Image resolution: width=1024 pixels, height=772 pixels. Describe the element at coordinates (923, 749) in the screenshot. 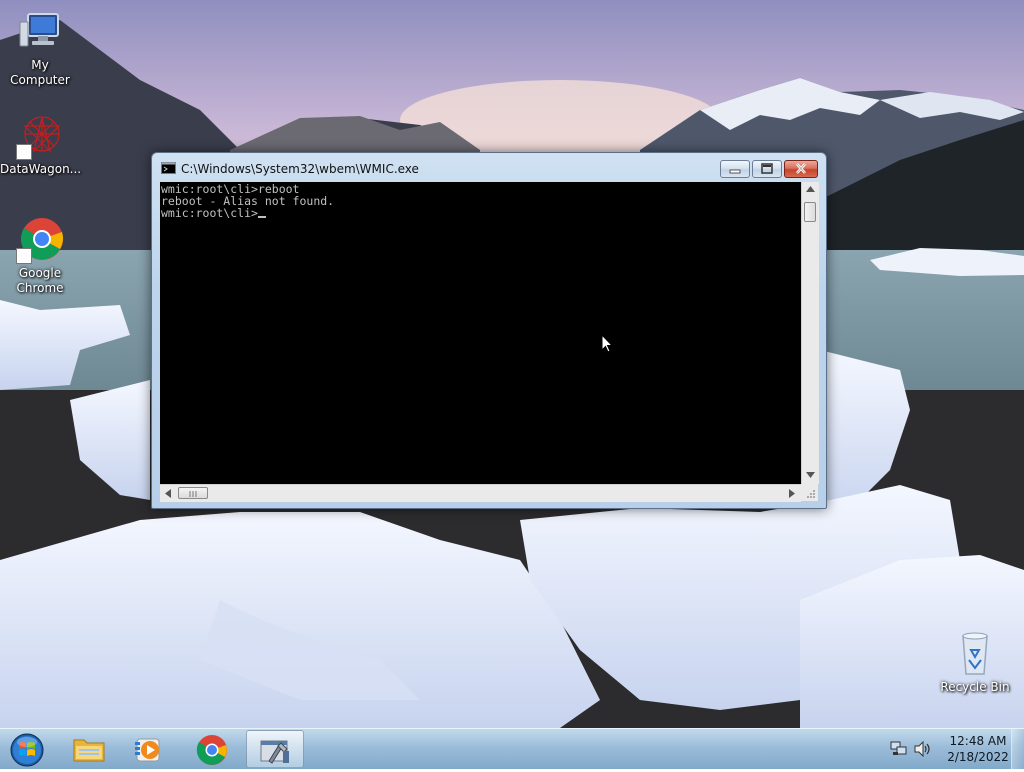

I see `volume-icon` at that location.